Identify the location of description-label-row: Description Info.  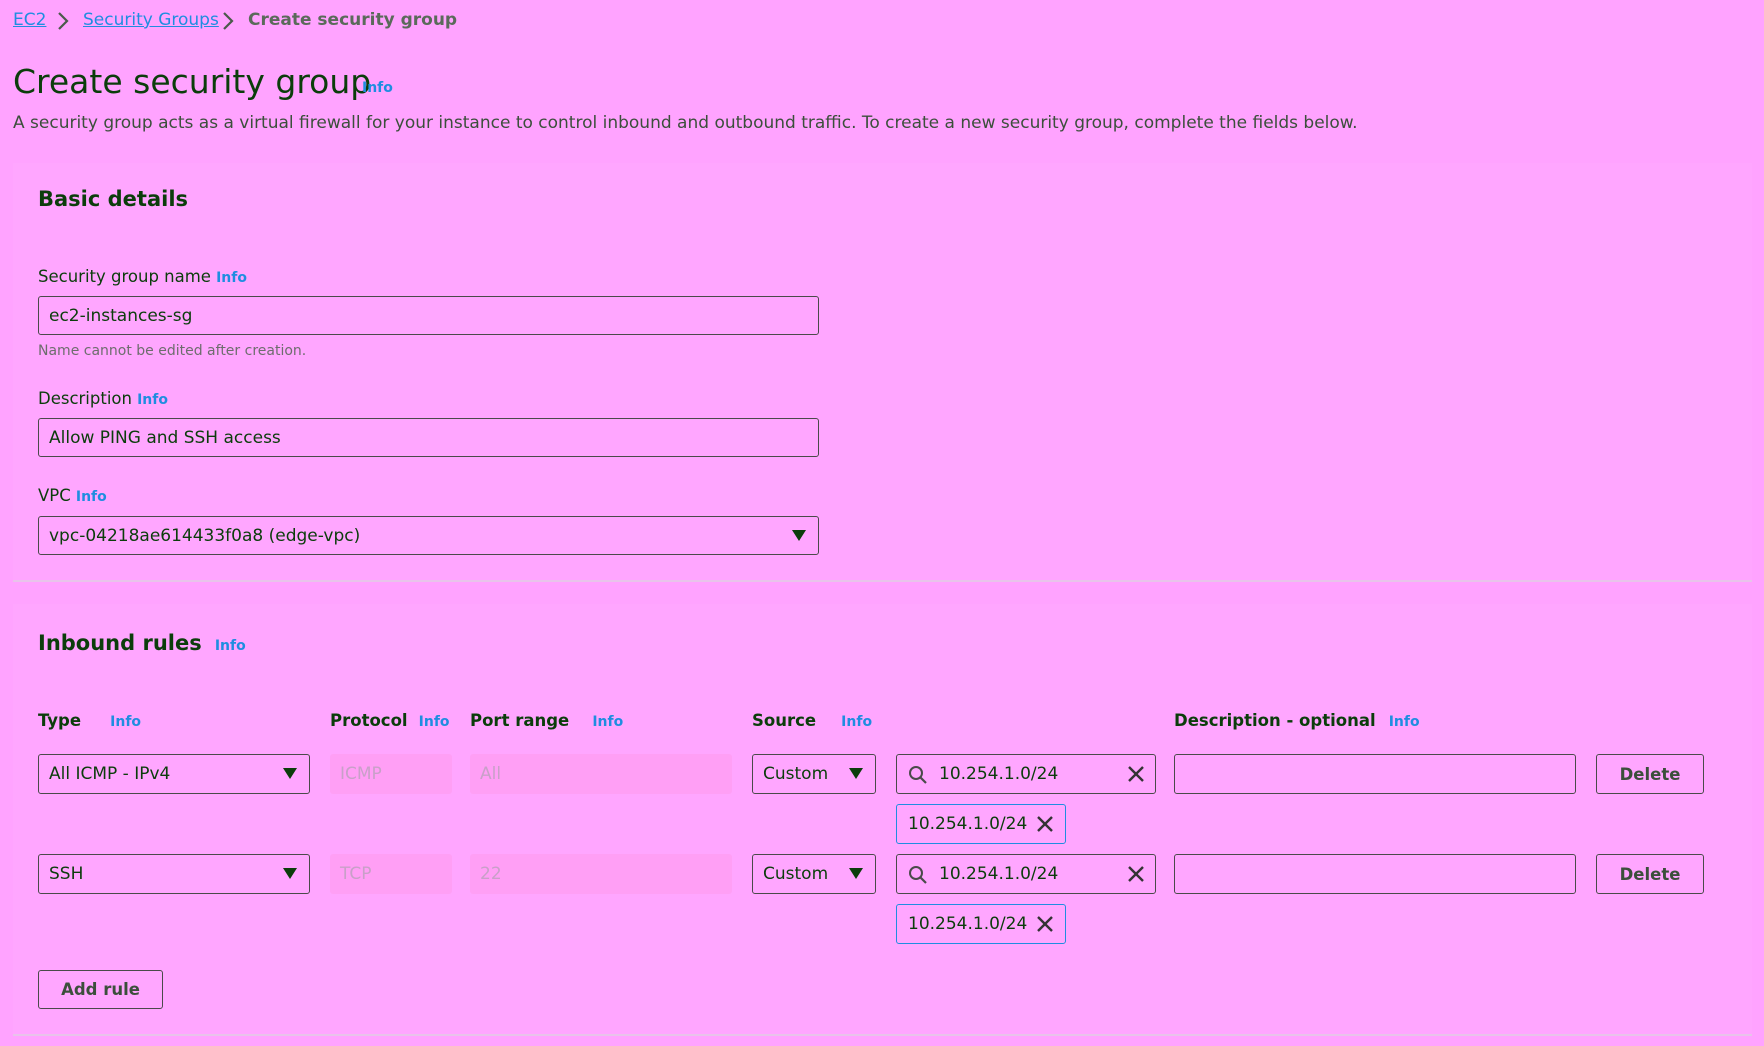
(103, 398).